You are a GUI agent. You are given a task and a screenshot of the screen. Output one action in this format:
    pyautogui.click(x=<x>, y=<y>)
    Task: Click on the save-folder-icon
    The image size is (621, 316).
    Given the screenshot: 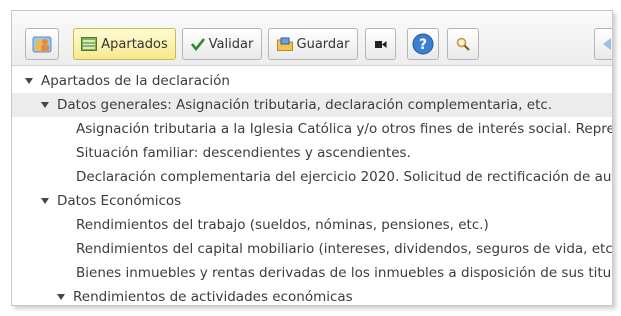 What is the action you would take?
    pyautogui.click(x=284, y=44)
    